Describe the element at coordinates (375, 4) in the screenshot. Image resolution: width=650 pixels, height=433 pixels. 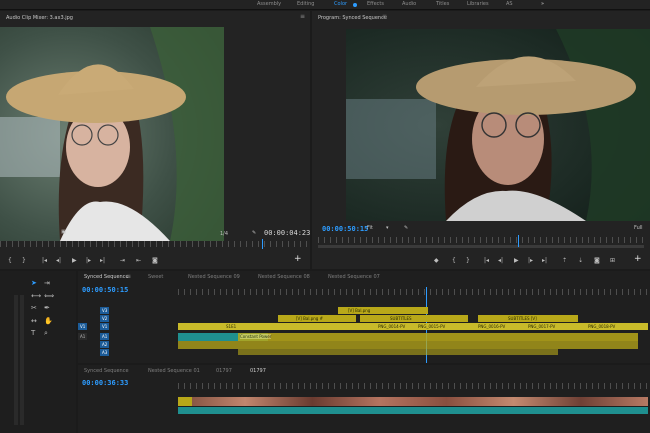
I see `workspace-effects: Effects` at that location.